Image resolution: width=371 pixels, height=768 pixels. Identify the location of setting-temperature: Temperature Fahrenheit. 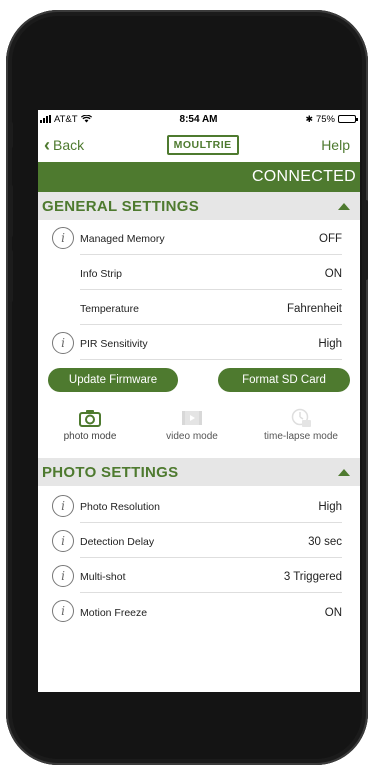
(206, 307).